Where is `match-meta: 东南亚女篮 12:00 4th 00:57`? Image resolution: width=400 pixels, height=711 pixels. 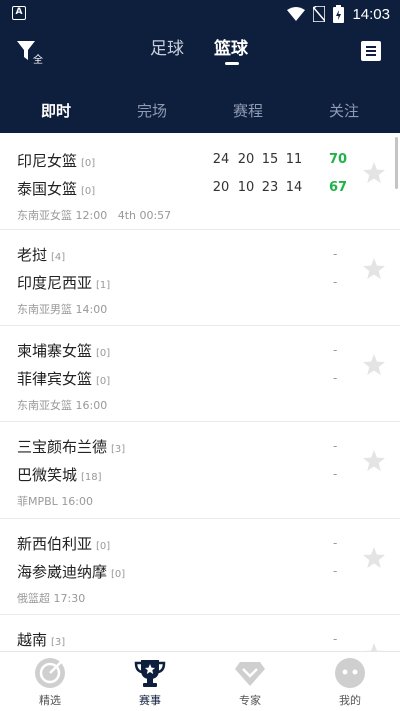 match-meta: 东南亚女篮 12:00 4th 00:57 is located at coordinates (94, 215).